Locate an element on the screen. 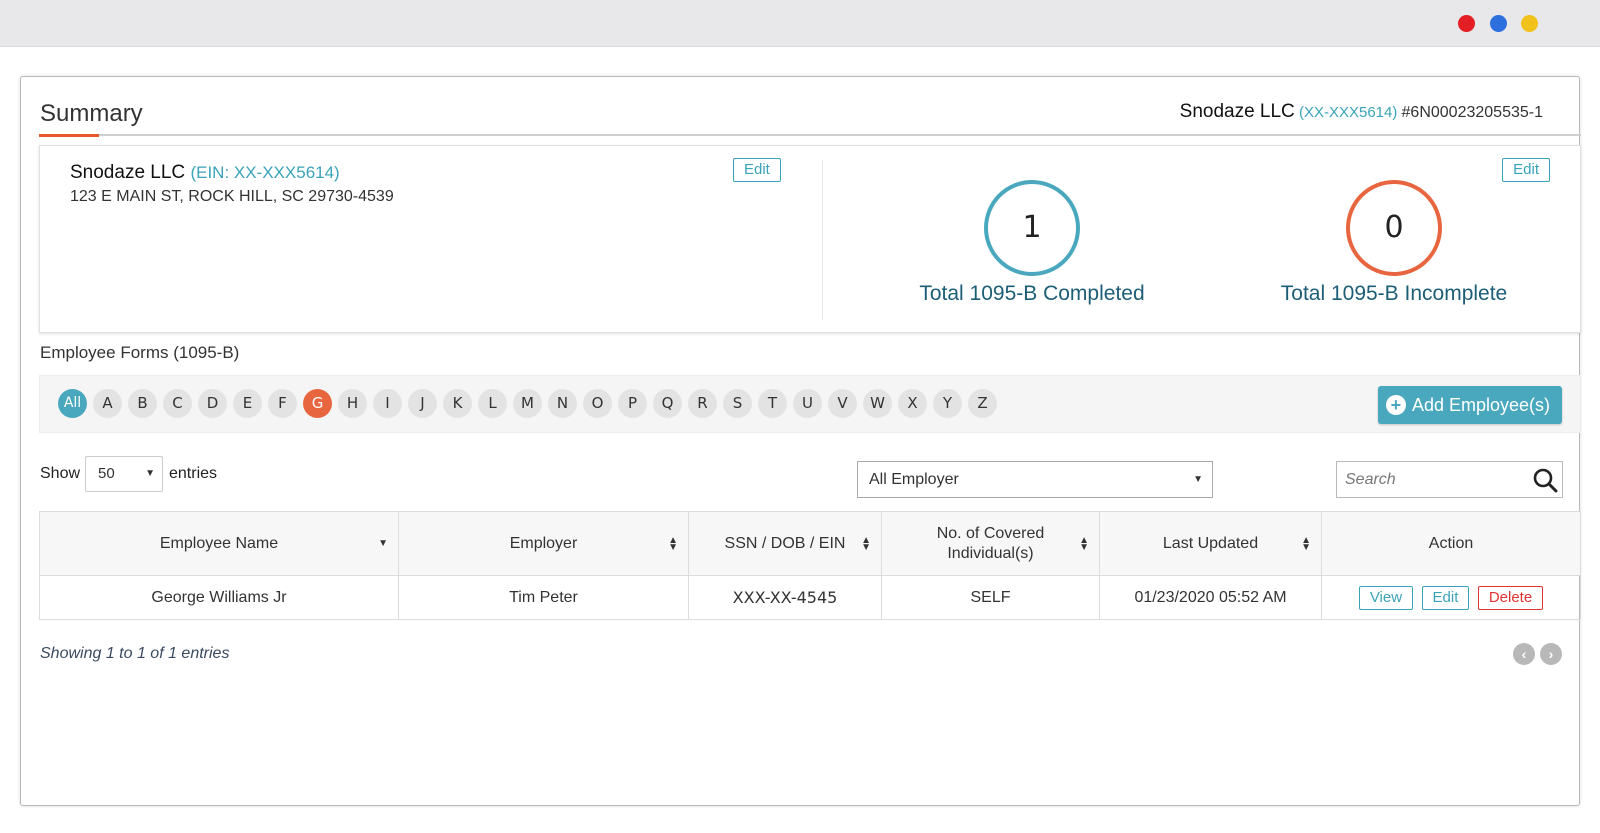 The height and width of the screenshot is (833, 1600). window-minimize-dot is located at coordinates (1498, 23).